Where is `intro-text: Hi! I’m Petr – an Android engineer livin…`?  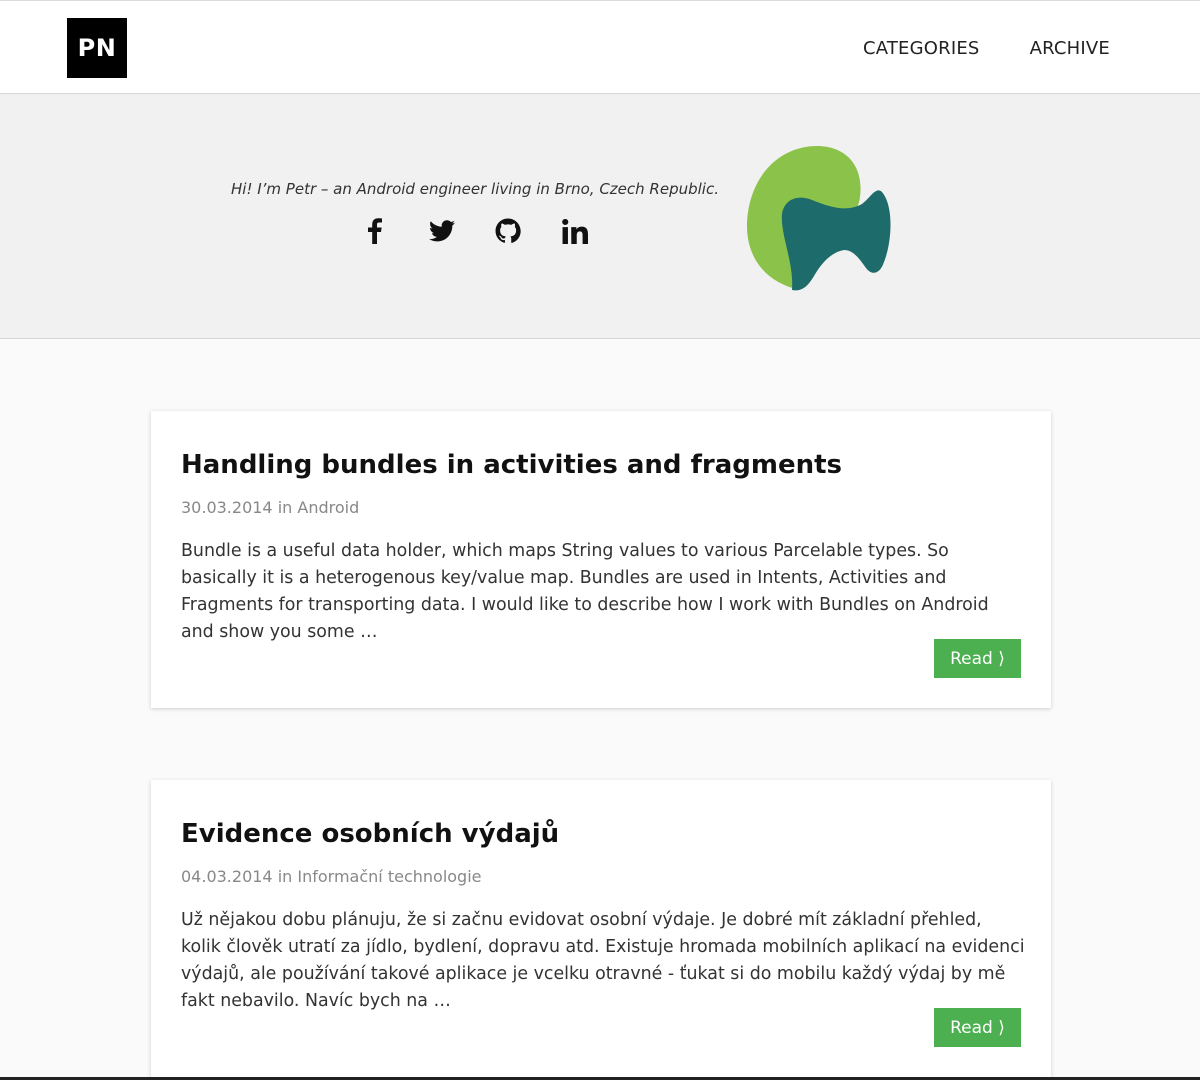 intro-text: Hi! I’m Petr – an Android engineer livin… is located at coordinates (475, 189).